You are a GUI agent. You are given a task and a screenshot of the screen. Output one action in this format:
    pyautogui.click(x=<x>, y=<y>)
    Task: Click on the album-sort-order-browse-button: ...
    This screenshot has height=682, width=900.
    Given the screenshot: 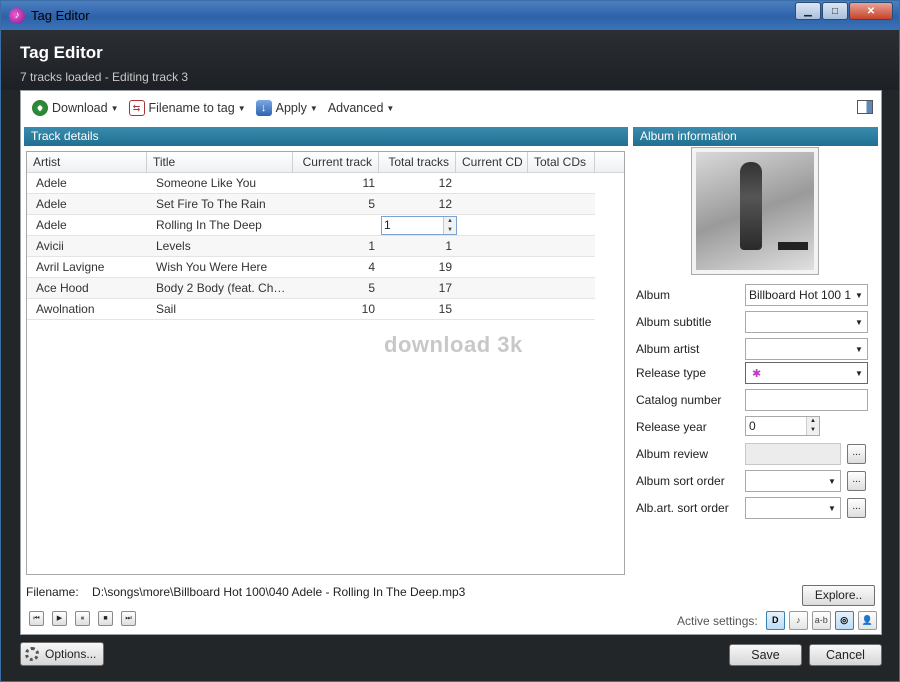 What is the action you would take?
    pyautogui.click(x=856, y=481)
    